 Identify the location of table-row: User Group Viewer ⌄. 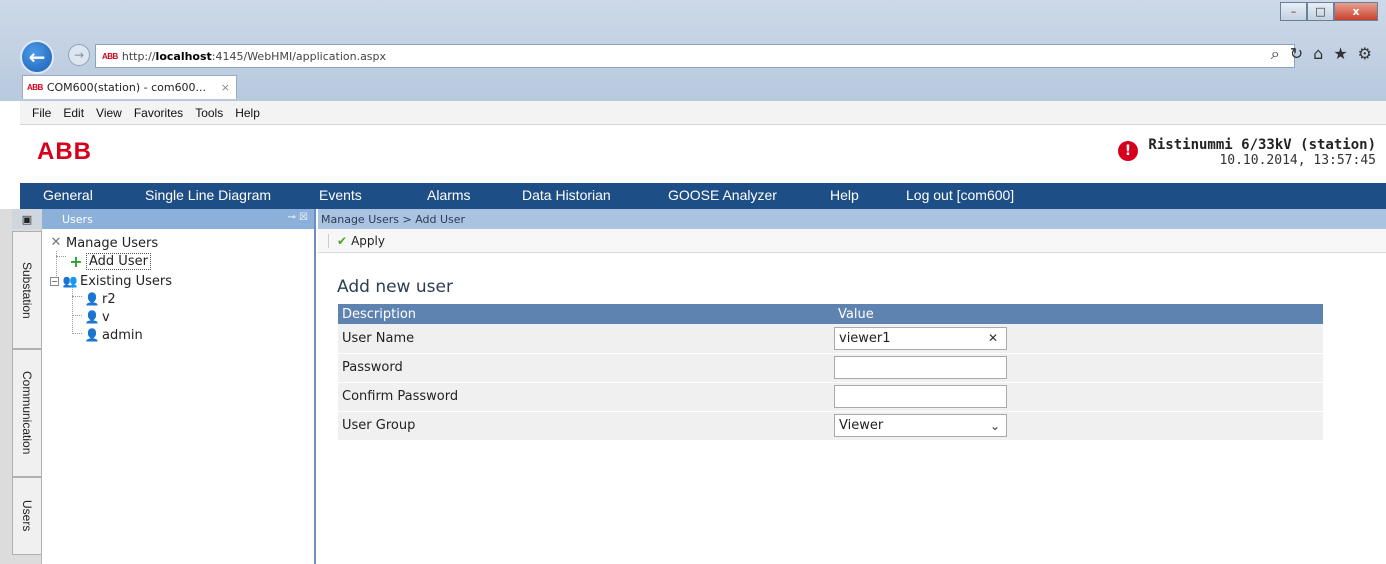
(830, 426).